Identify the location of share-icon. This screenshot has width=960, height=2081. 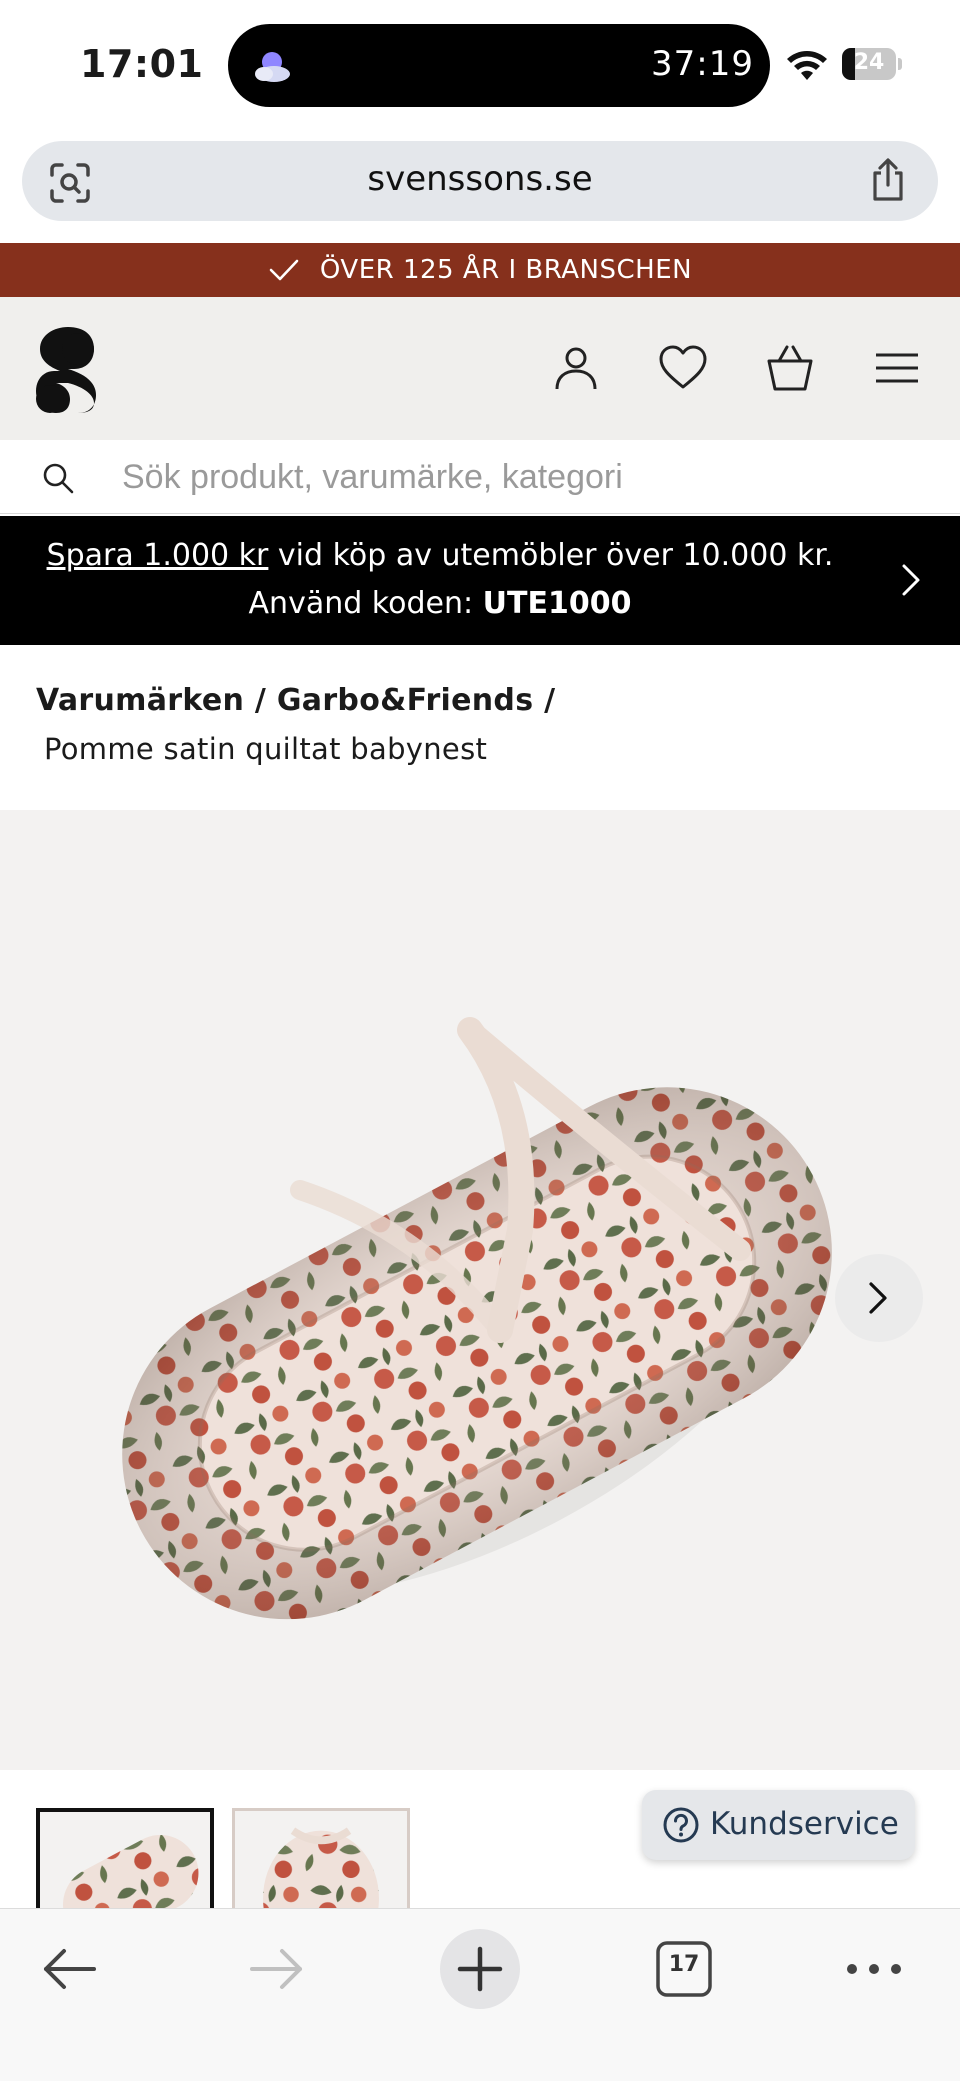
(888, 180).